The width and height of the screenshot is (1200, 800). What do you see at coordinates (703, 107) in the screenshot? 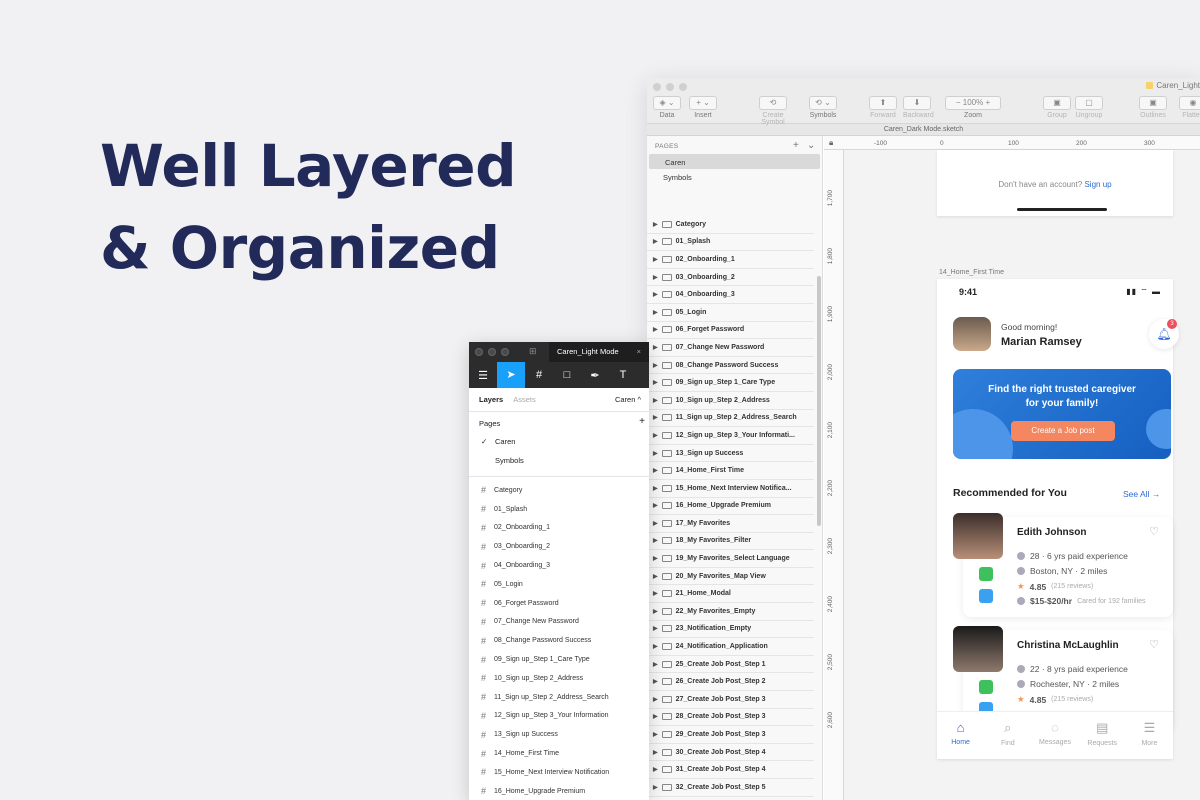
I see `toolbar-insert: + ⌄ Insert` at bounding box center [703, 107].